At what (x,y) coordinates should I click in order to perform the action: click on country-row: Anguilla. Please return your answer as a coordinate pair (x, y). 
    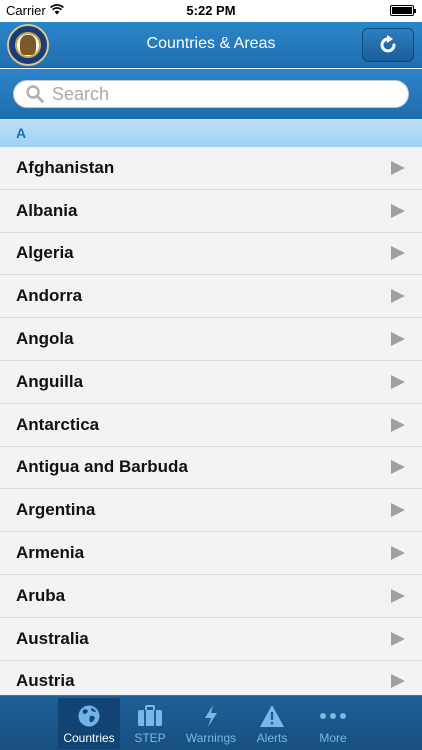
    Looking at the image, I should click on (211, 382).